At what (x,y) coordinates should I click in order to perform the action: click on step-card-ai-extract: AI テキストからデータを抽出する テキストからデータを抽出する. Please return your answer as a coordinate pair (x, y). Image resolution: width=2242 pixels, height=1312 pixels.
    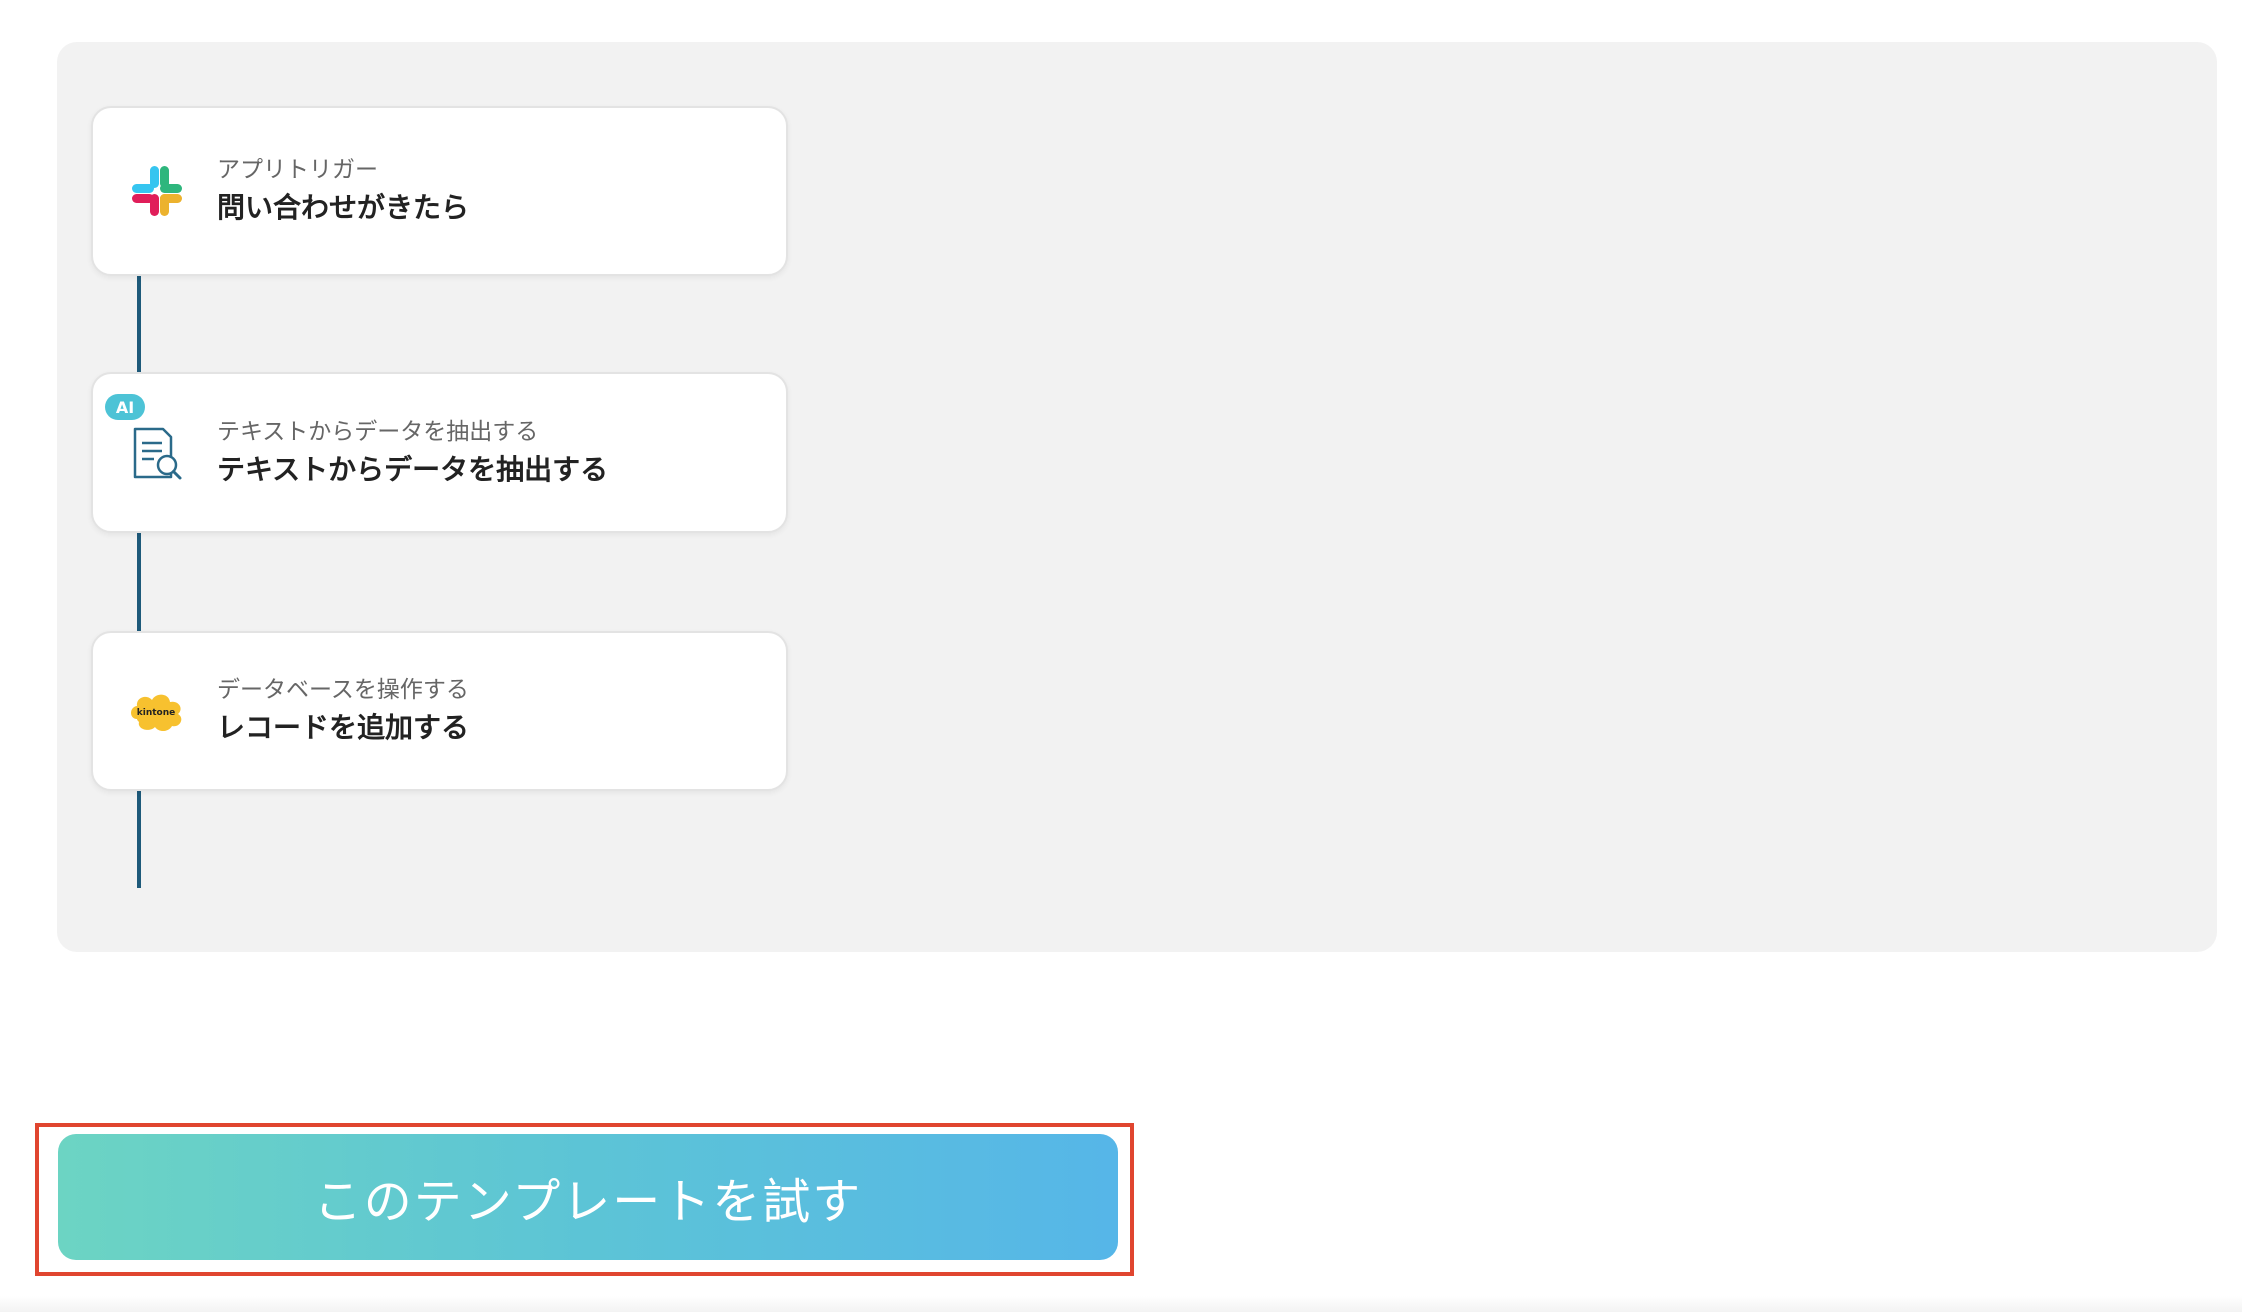
    Looking at the image, I should click on (439, 452).